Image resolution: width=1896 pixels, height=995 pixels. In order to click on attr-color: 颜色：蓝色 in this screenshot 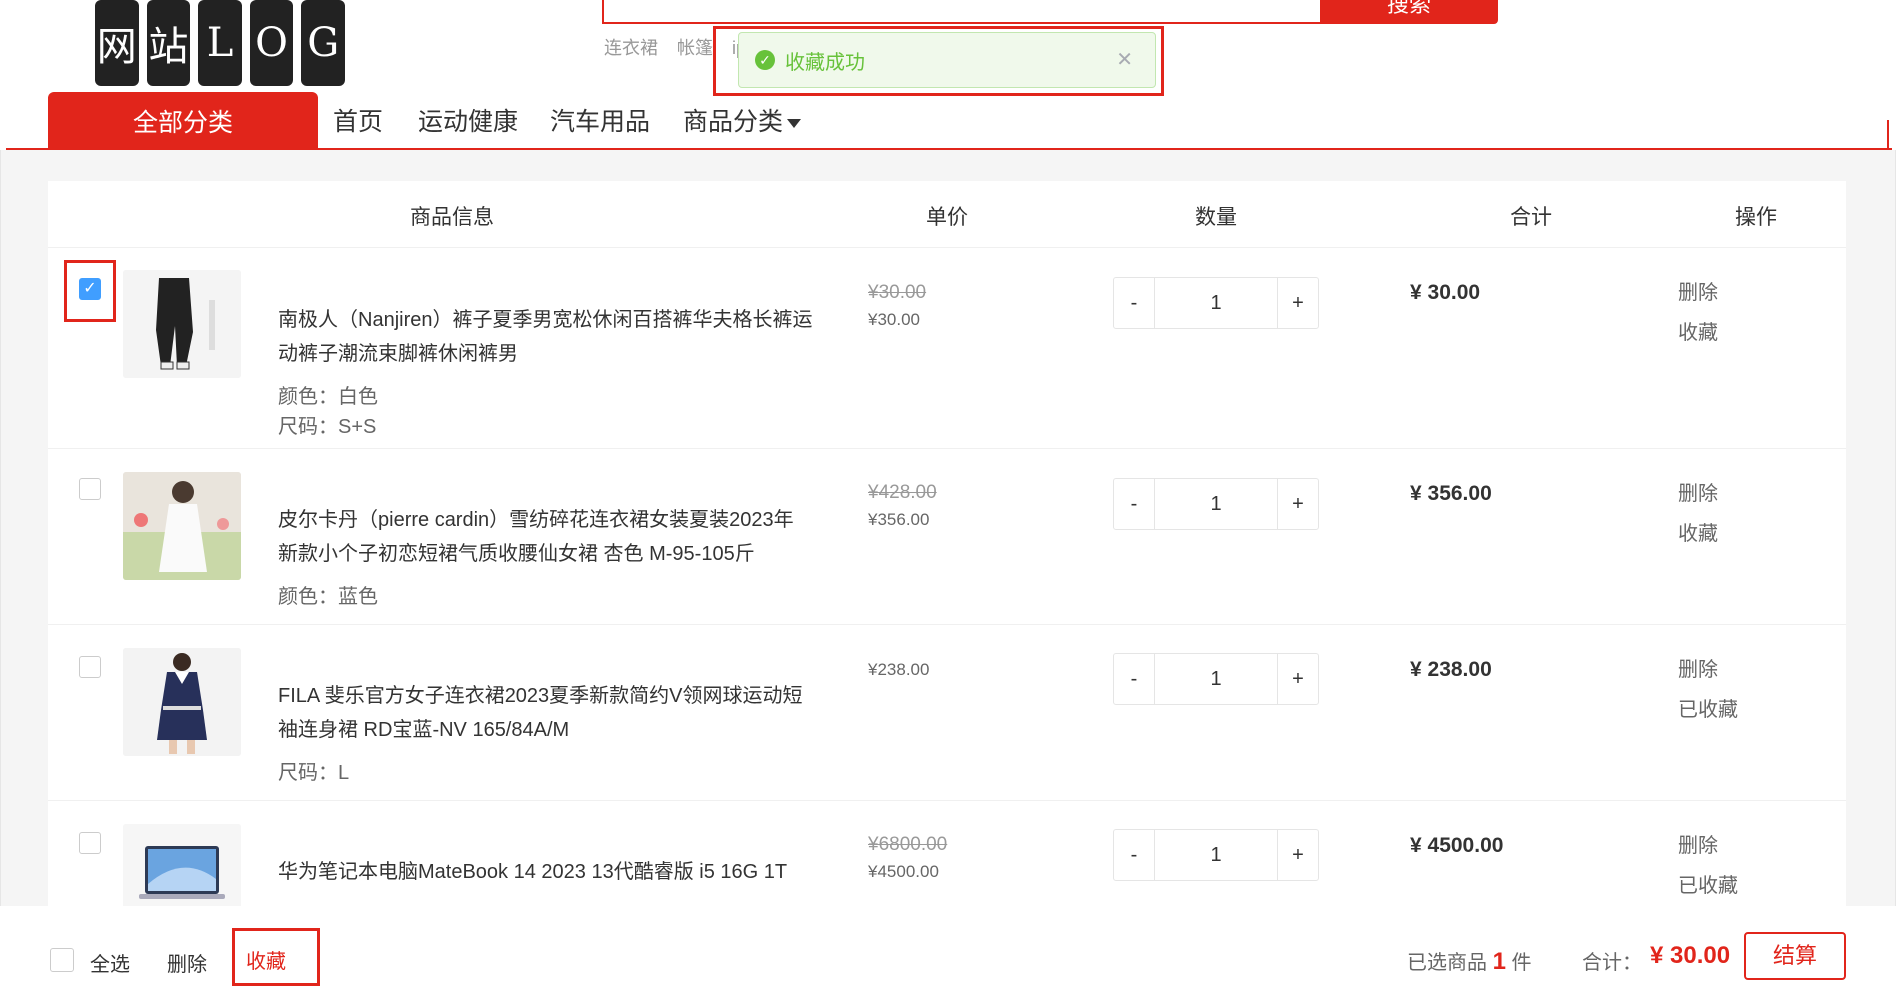, I will do `click(328, 597)`.